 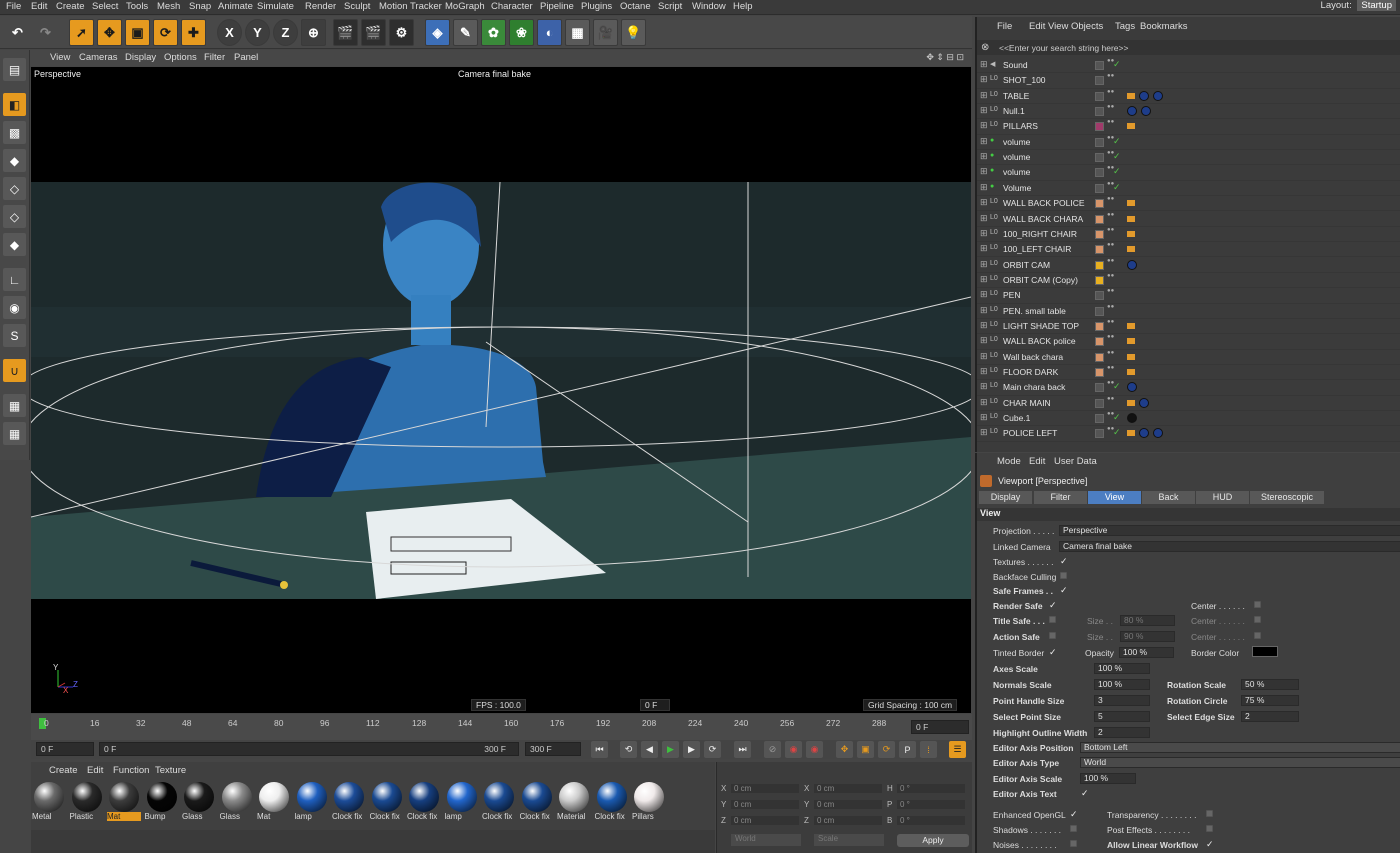 I want to click on pos-x: X0 cm, so click(x=760, y=790).